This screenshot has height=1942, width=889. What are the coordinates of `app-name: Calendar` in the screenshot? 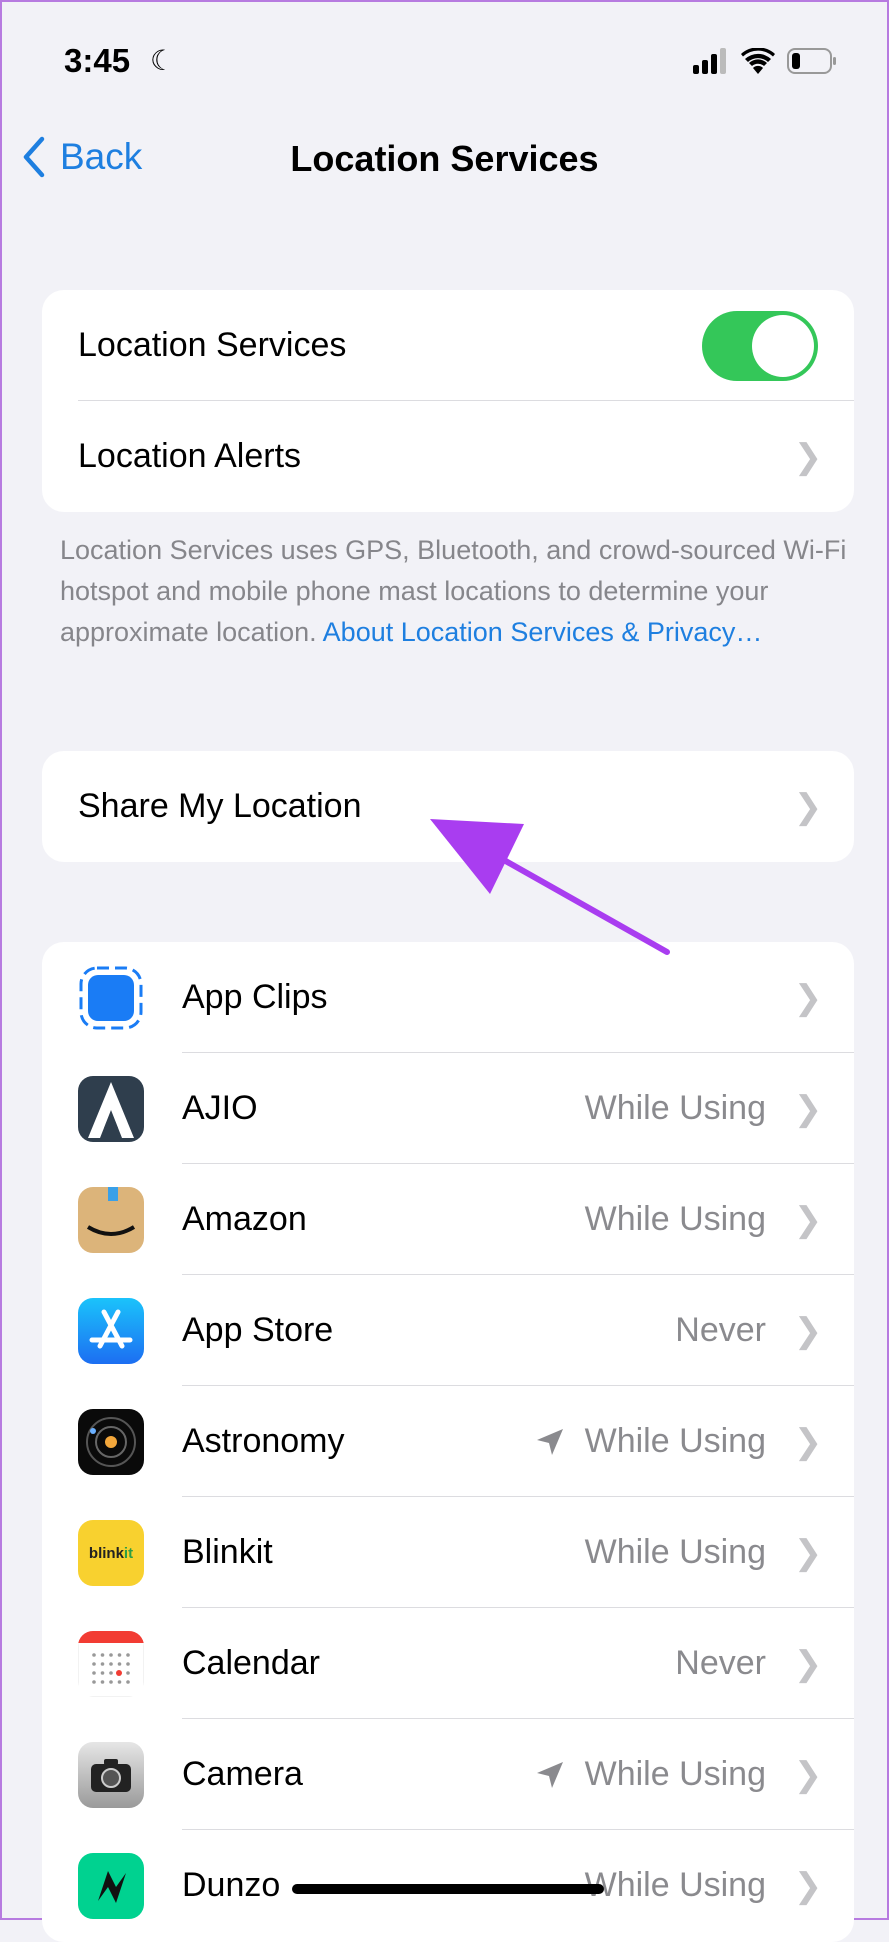 It's located at (251, 1663).